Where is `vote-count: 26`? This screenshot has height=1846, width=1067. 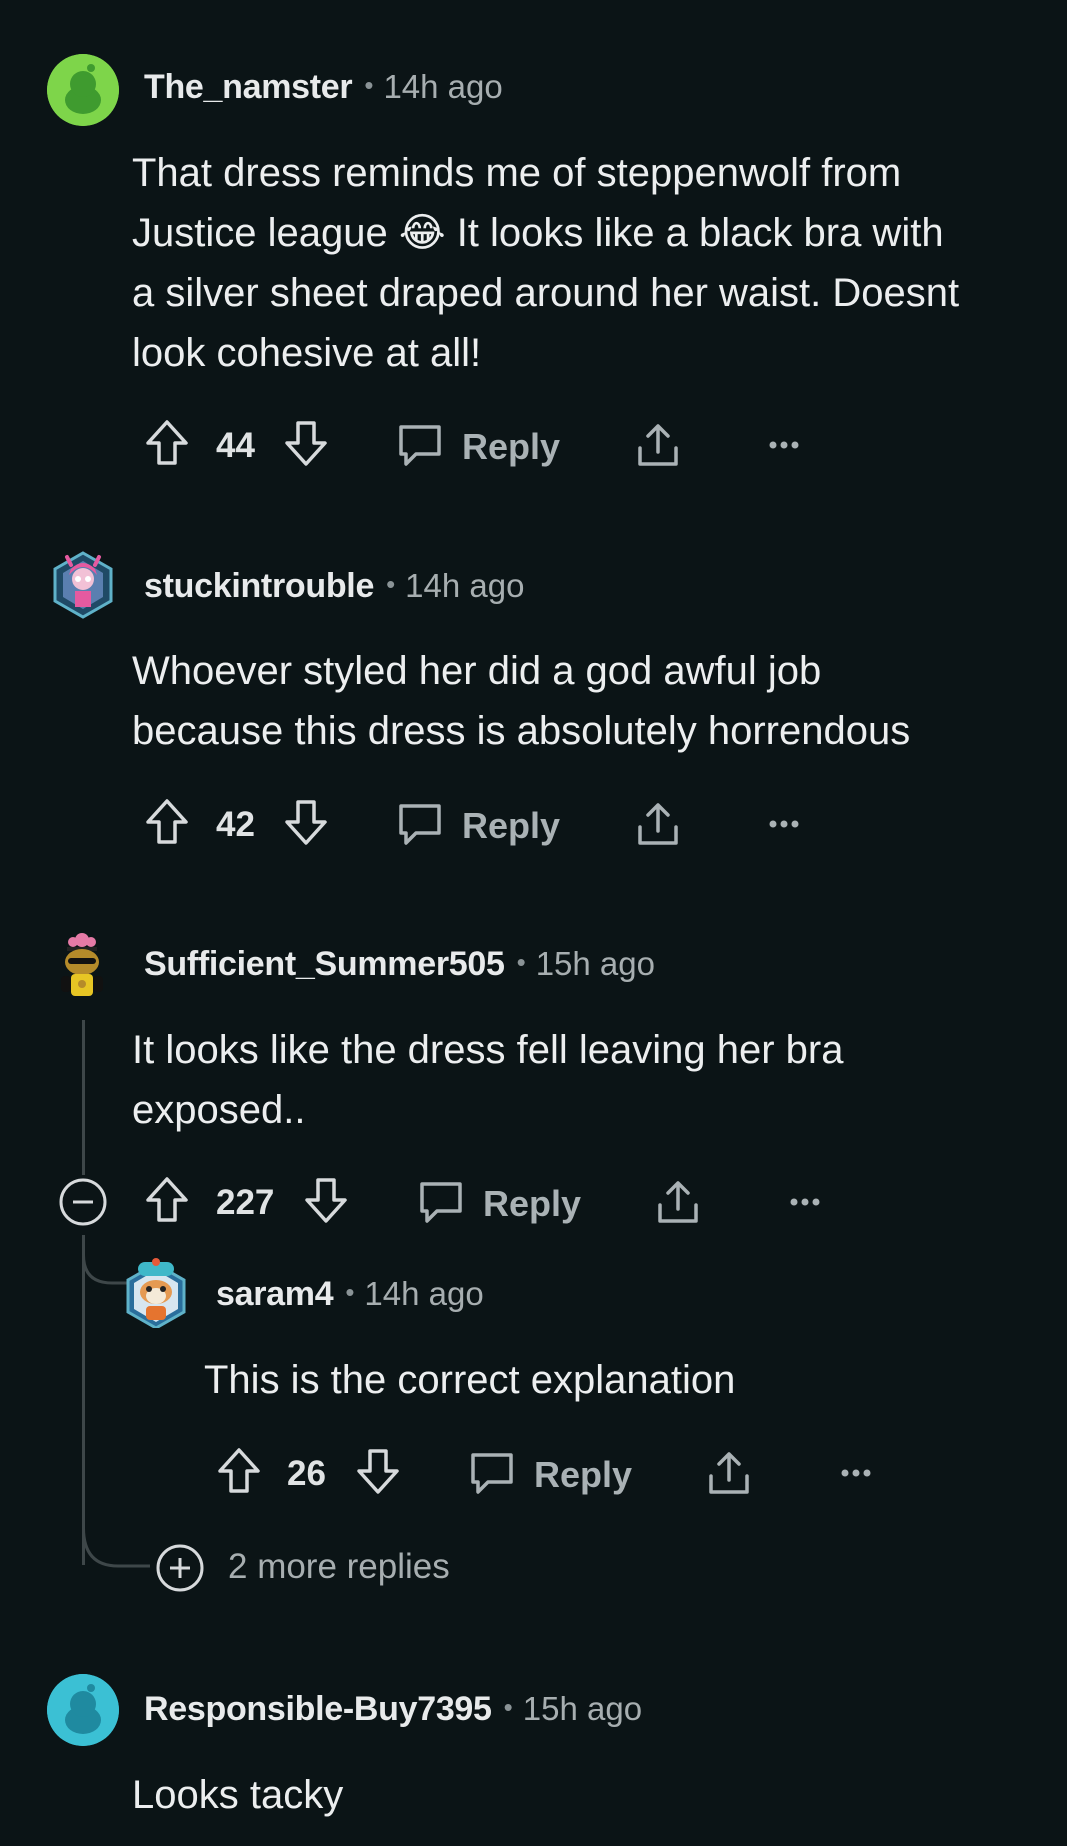
vote-count: 26 is located at coordinates (306, 1473).